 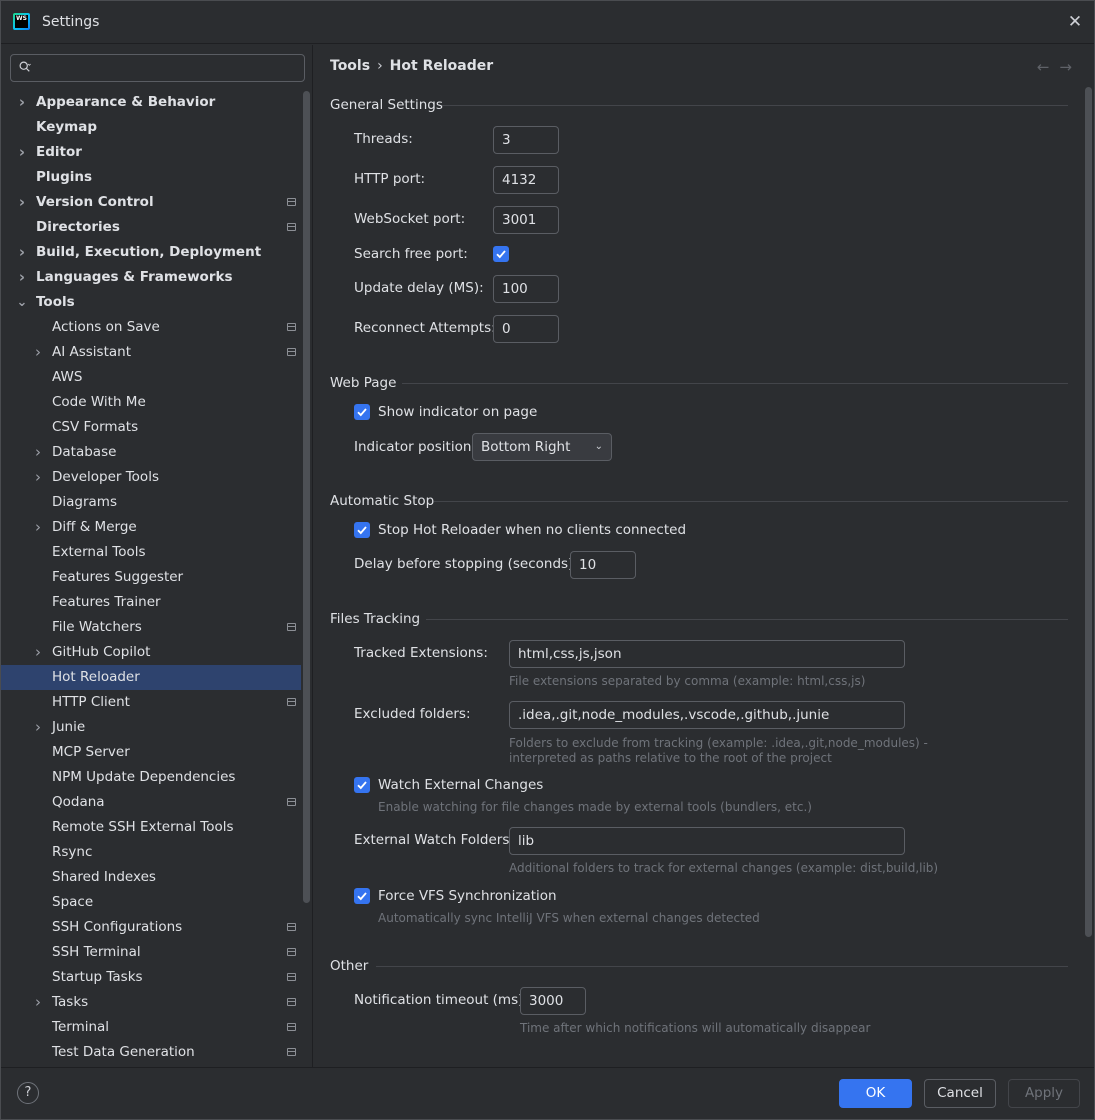 What do you see at coordinates (25, 66) in the screenshot?
I see `search-icon` at bounding box center [25, 66].